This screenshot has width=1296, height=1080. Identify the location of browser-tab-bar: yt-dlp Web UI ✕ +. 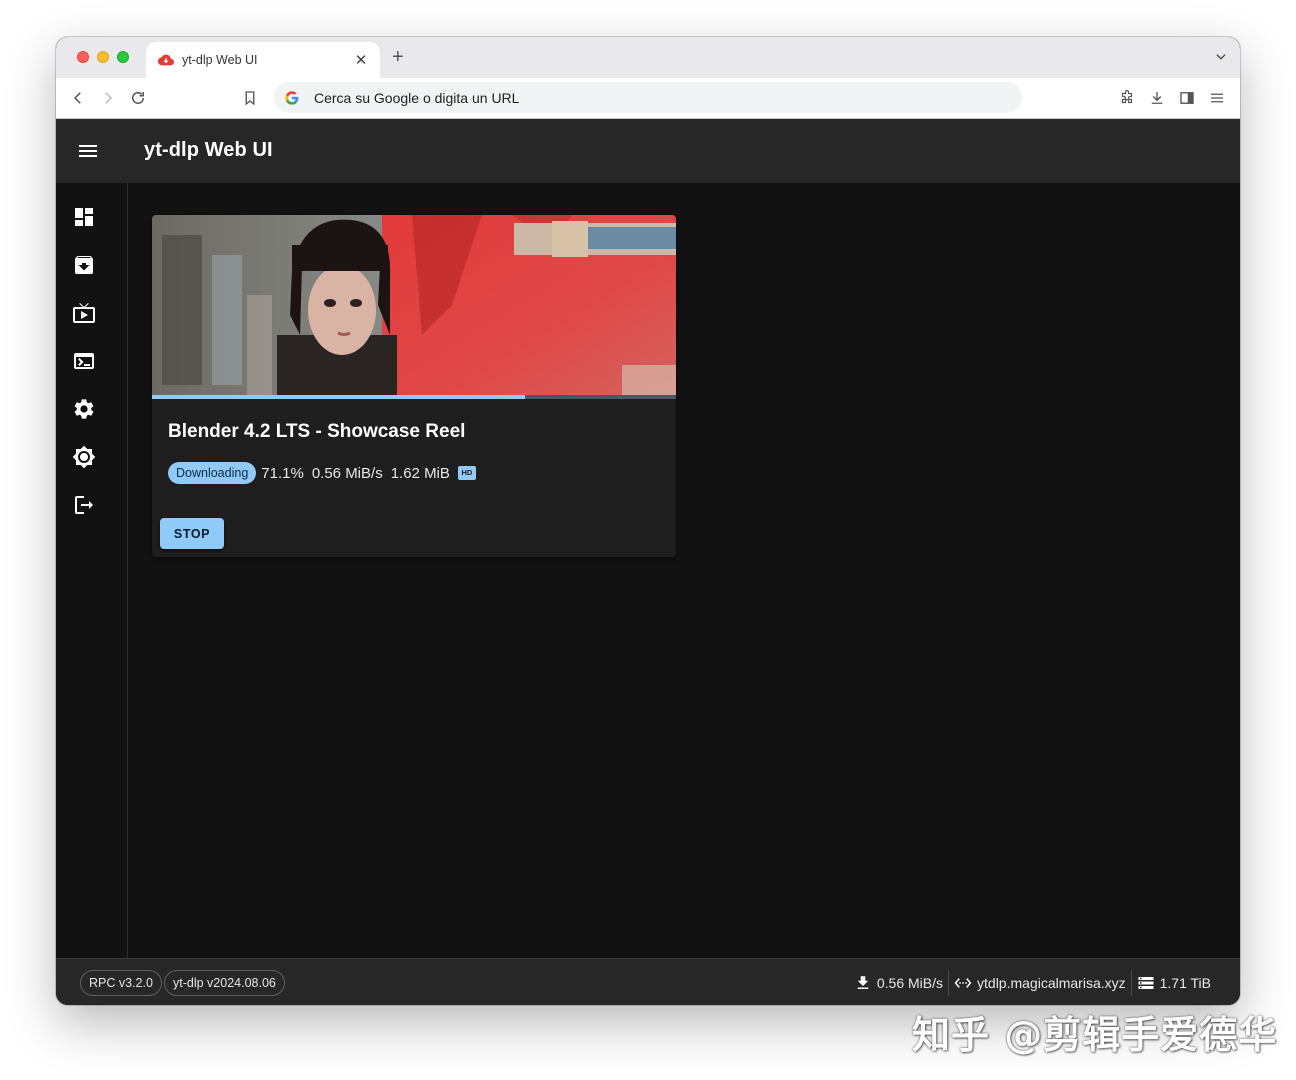
(648, 57).